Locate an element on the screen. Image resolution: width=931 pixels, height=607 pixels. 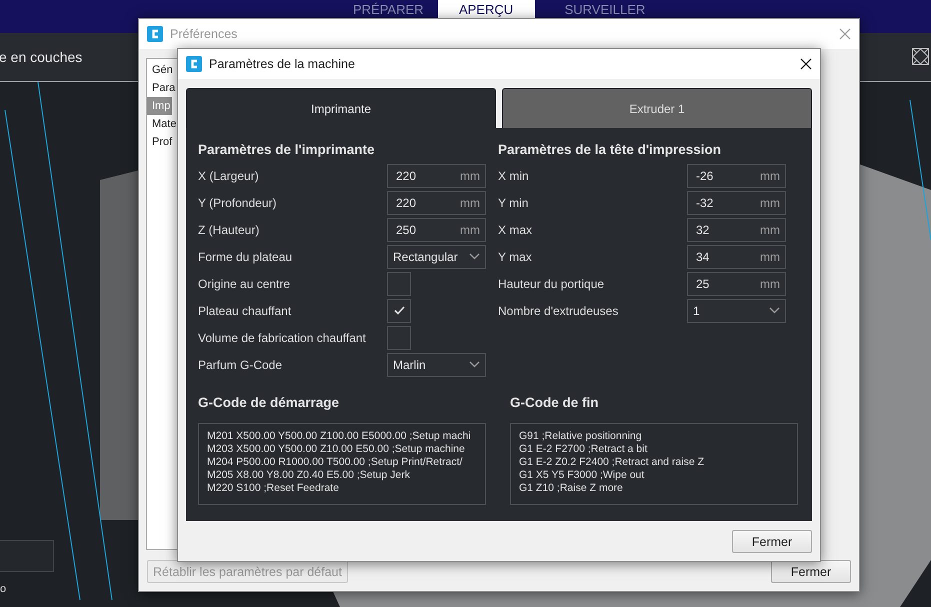
dropdown: Marlin is located at coordinates (436, 364).